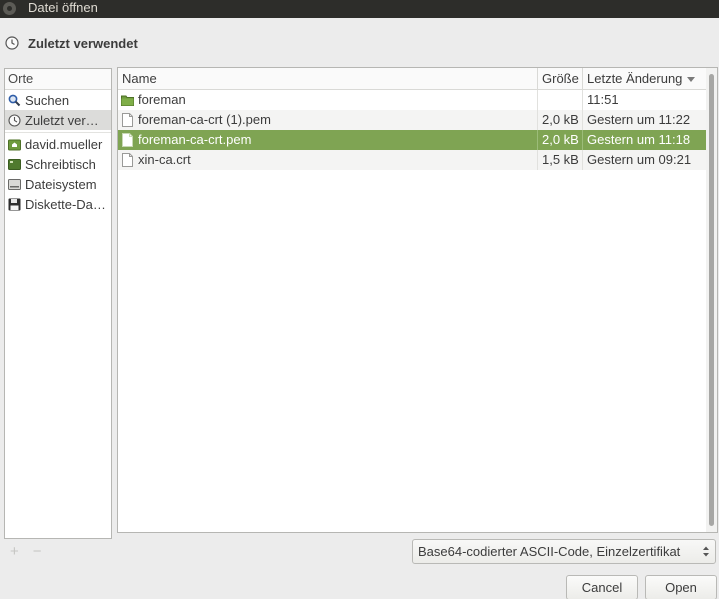 The width and height of the screenshot is (719, 599). Describe the element at coordinates (14, 100) in the screenshot. I see `search-icon` at that location.